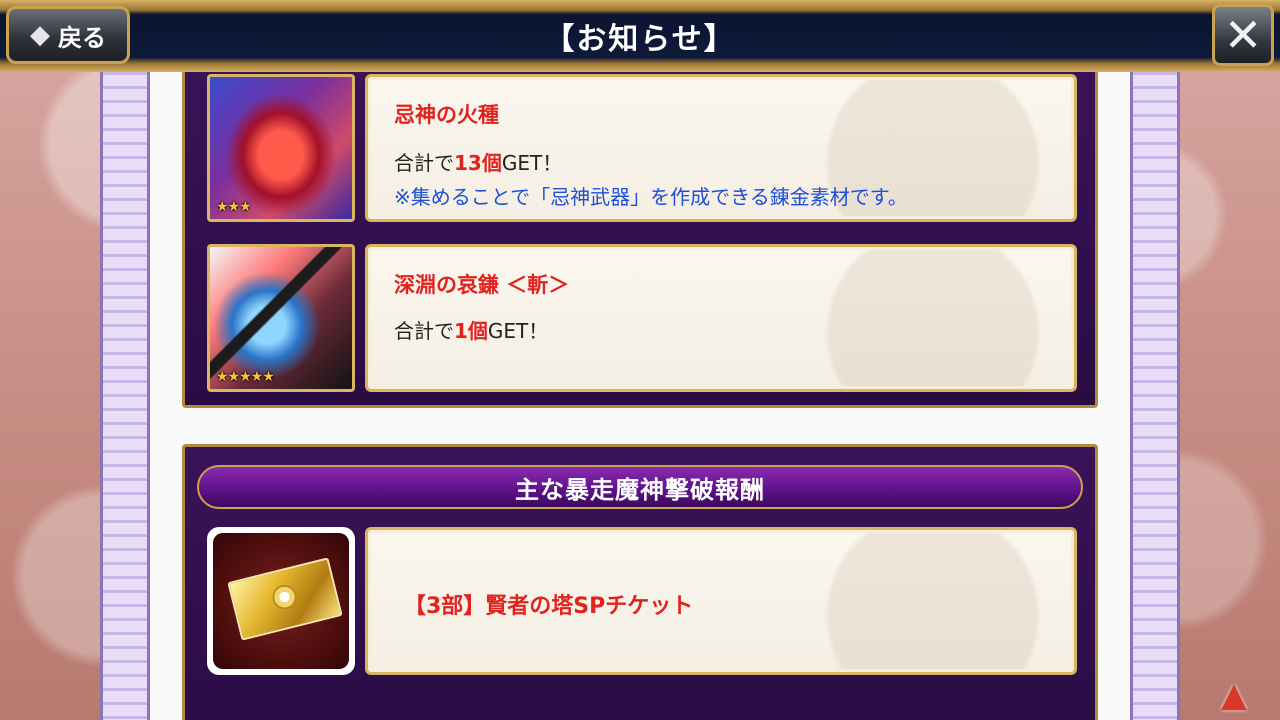 The height and width of the screenshot is (720, 1280). I want to click on item-name: 忌神の火種, so click(446, 115).